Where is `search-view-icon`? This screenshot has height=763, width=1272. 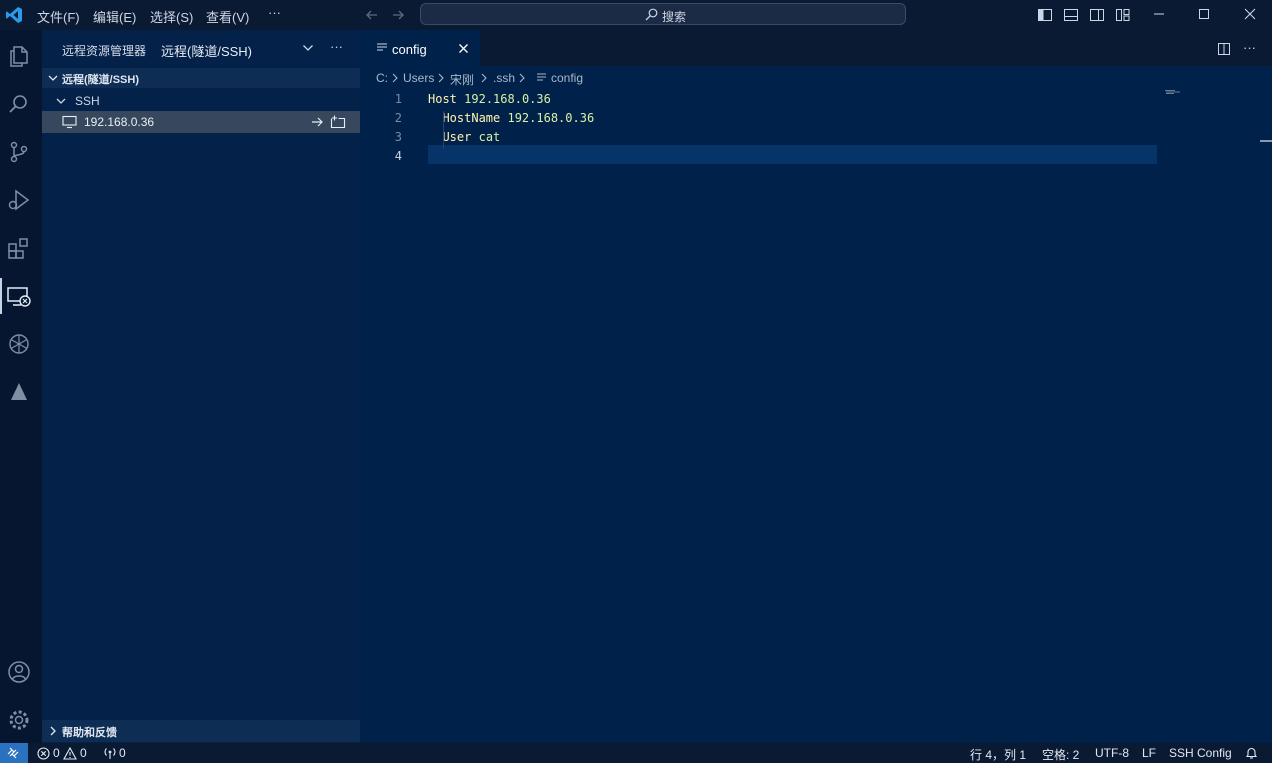
search-view-icon is located at coordinates (19, 104).